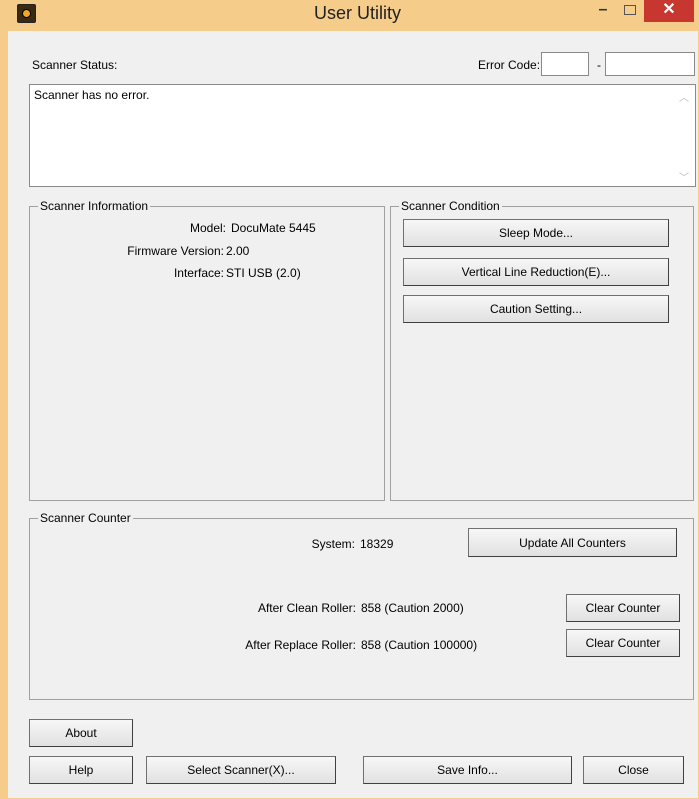  I want to click on system-counter-label: System:, so click(333, 544).